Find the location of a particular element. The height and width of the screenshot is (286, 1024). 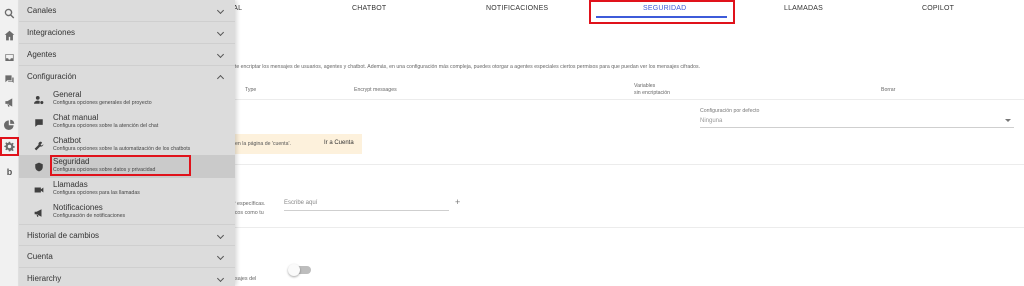

user-gear-icon is located at coordinates (39, 100).